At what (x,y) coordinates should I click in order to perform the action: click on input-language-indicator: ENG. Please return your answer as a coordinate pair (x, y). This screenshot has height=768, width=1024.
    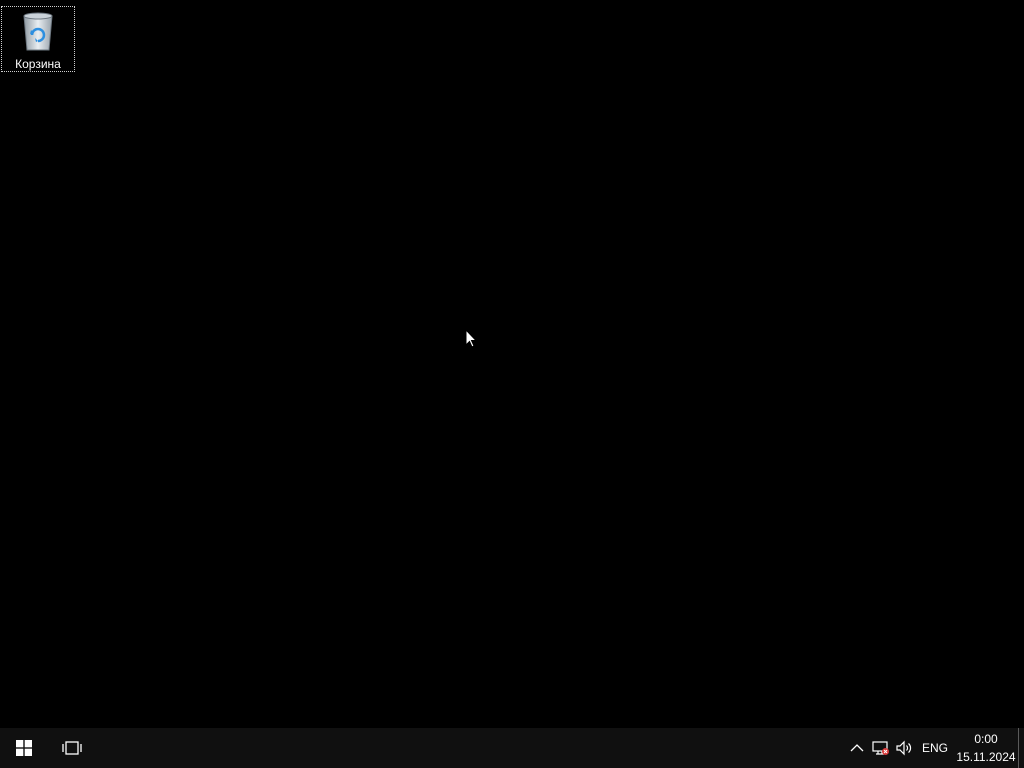
    Looking at the image, I should click on (935, 748).